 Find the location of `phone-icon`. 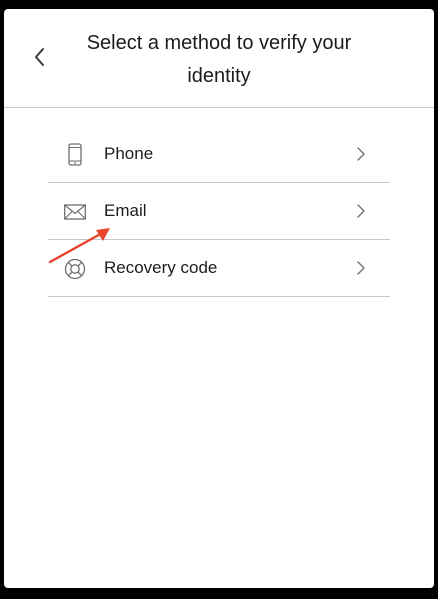

phone-icon is located at coordinates (75, 154).